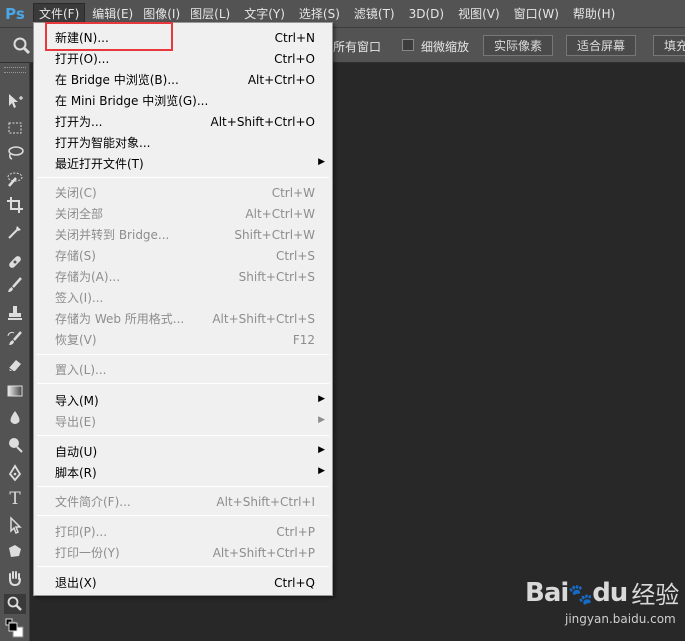 This screenshot has height=641, width=685. Describe the element at coordinates (15, 153) in the screenshot. I see `lasso-tool-icon` at that location.